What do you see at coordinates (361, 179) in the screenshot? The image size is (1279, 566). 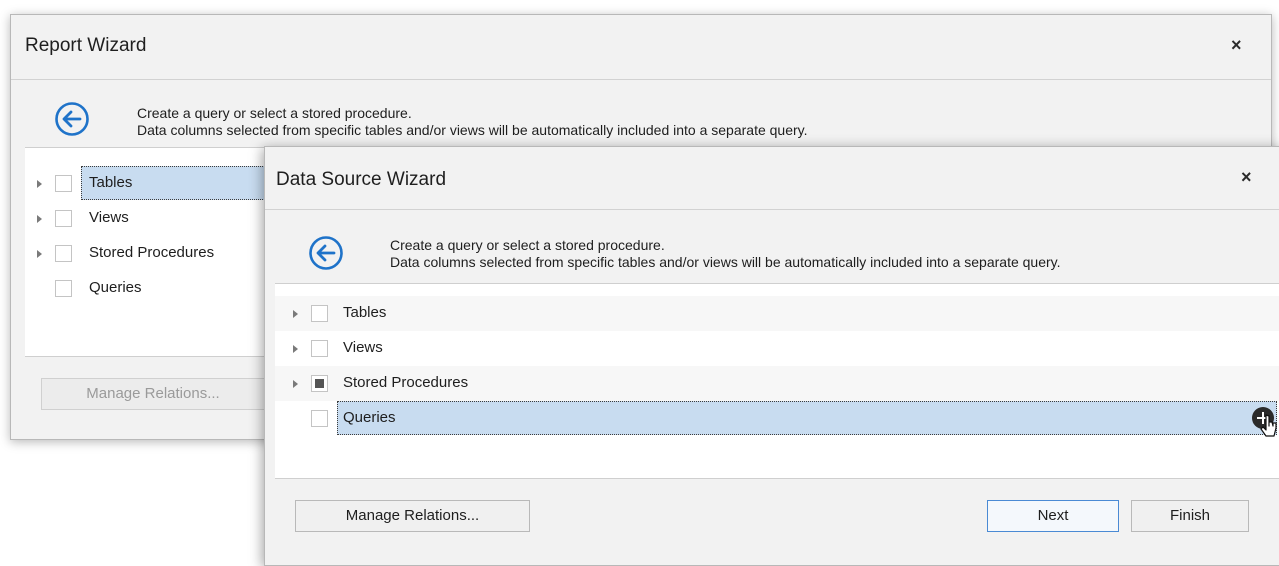 I see `window-title: Data Source Wizard` at bounding box center [361, 179].